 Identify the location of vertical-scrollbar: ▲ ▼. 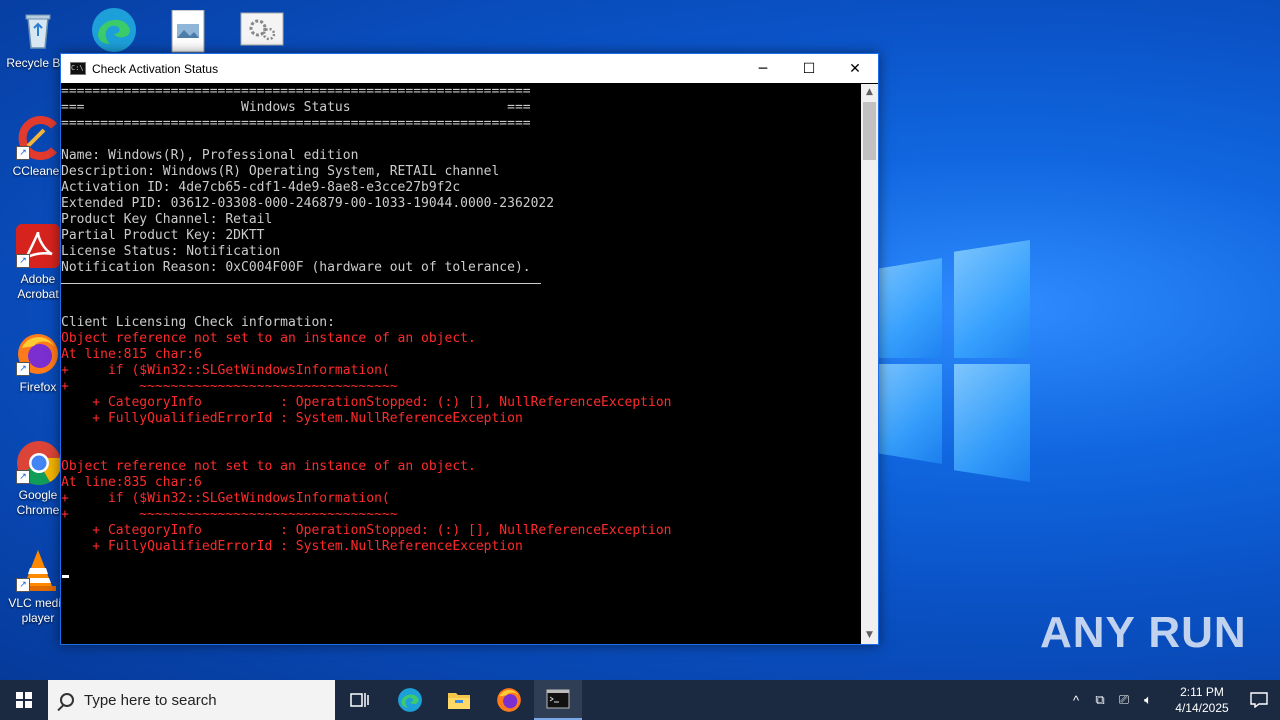
(869, 364).